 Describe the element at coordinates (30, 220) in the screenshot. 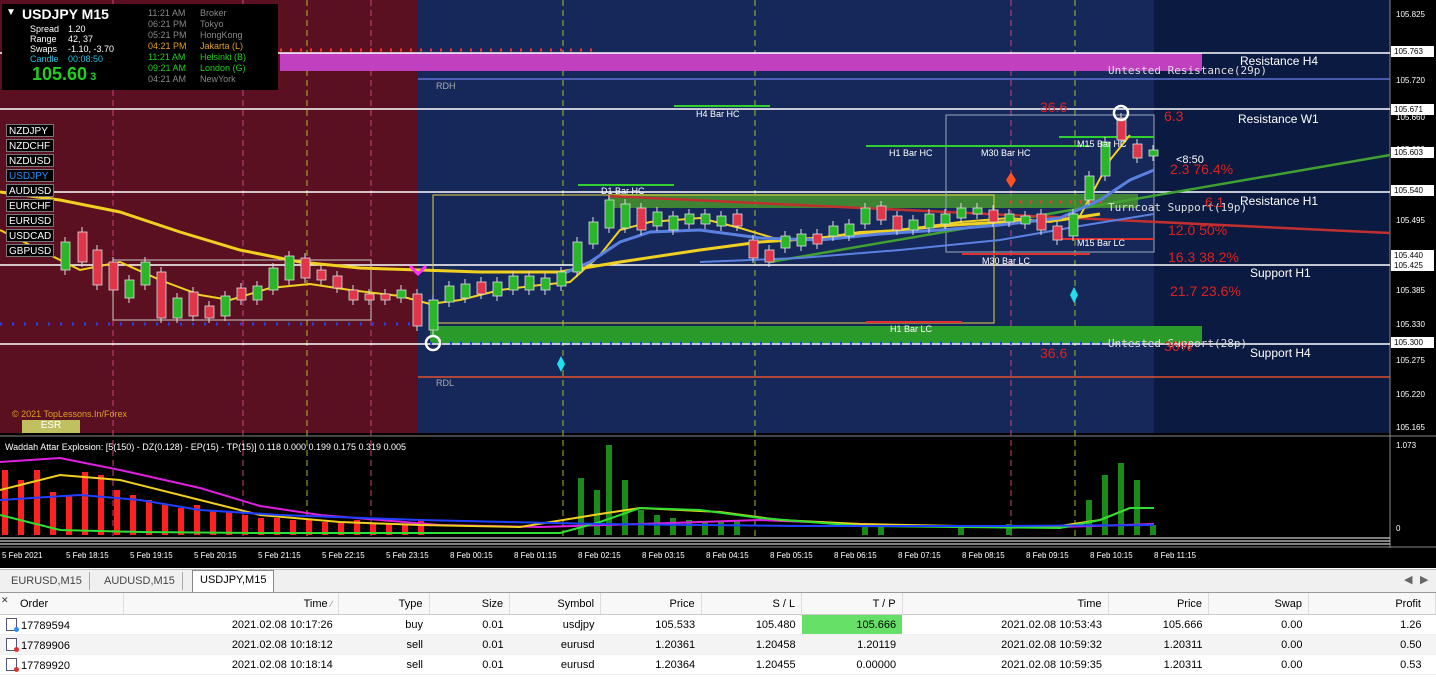

I see `pair-button-eurusd: EURUSD` at that location.